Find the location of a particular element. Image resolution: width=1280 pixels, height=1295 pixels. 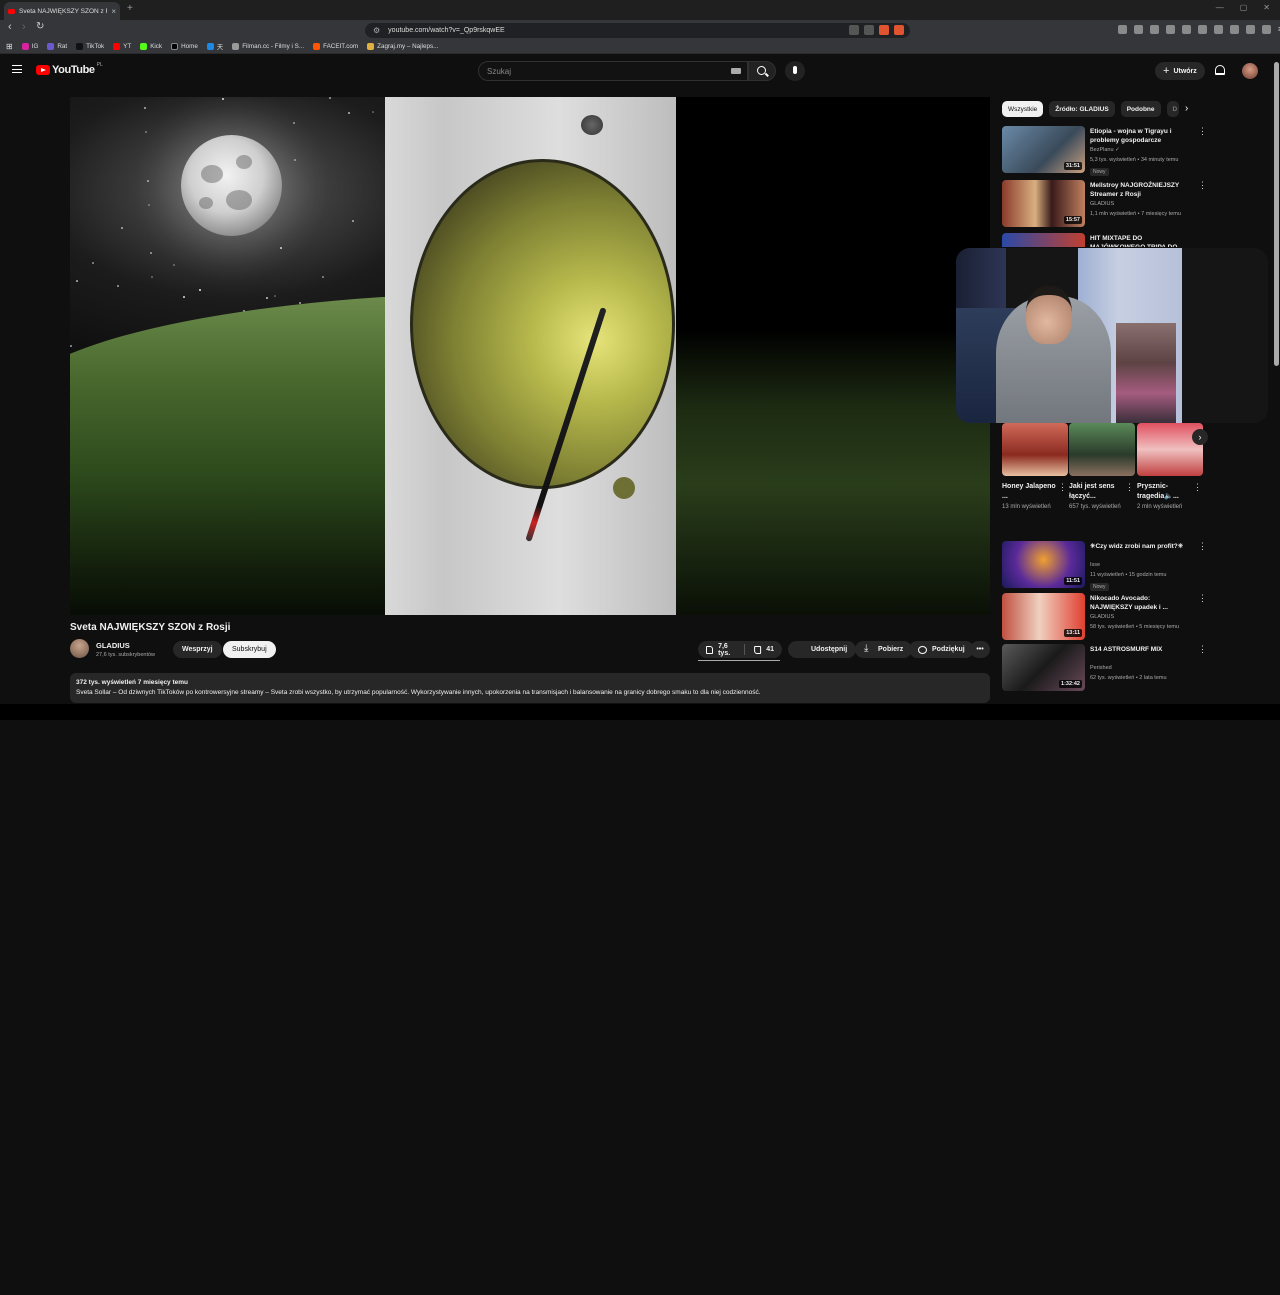

bookmark-item: Home is located at coordinates (184, 46).